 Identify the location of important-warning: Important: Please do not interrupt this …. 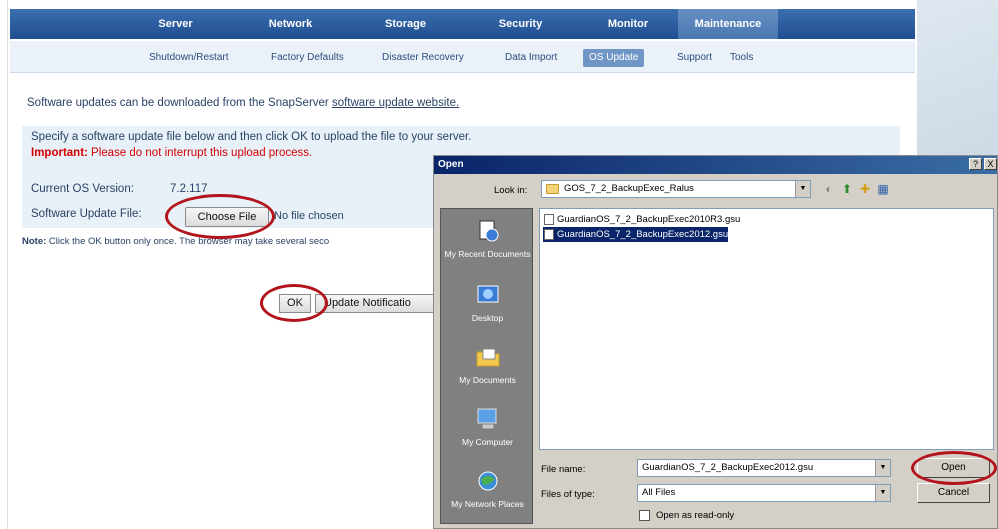
(171, 153).